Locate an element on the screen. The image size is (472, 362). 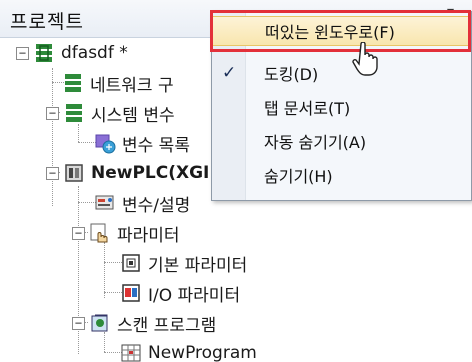
tree-item-label: 기본 파라미터 is located at coordinates (198, 265).